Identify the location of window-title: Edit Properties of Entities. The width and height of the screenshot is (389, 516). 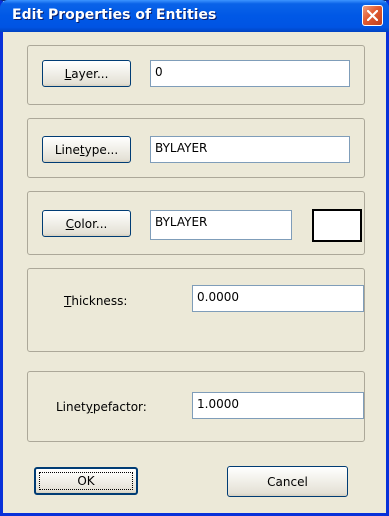
(114, 15).